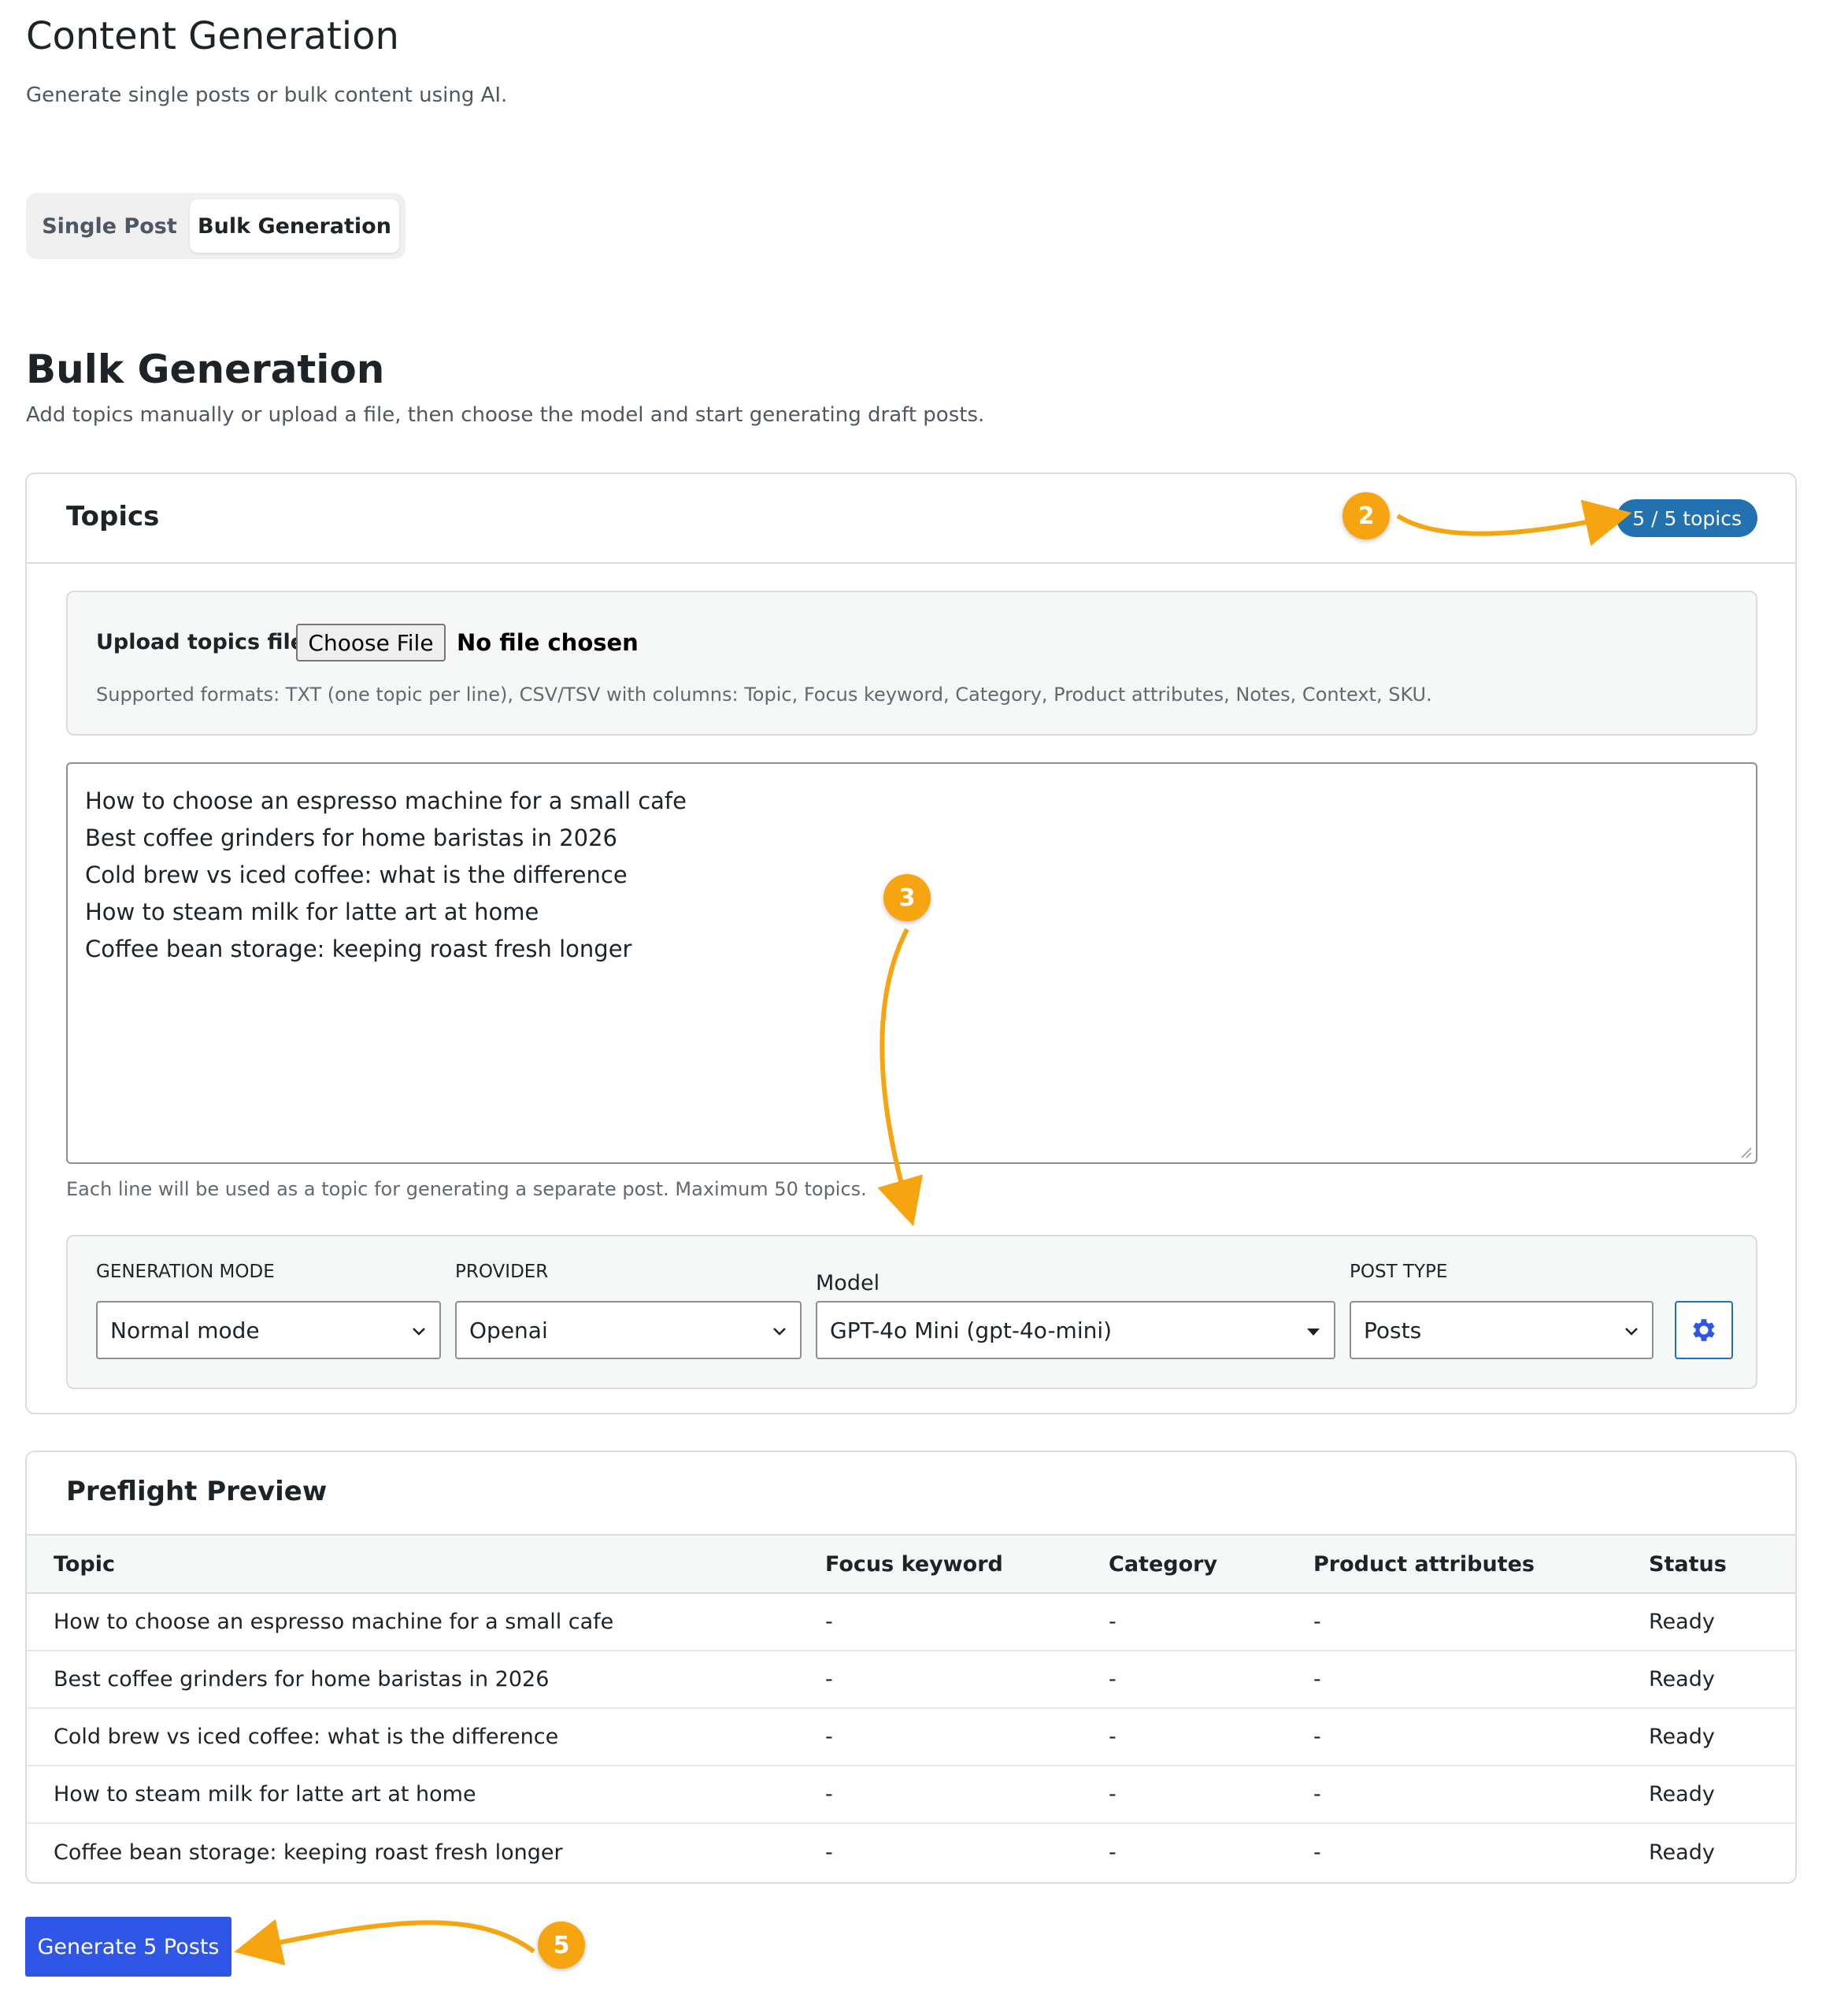 The height and width of the screenshot is (2016, 1822). What do you see at coordinates (197, 1491) in the screenshot?
I see `preflight-title: Preflight Preview` at bounding box center [197, 1491].